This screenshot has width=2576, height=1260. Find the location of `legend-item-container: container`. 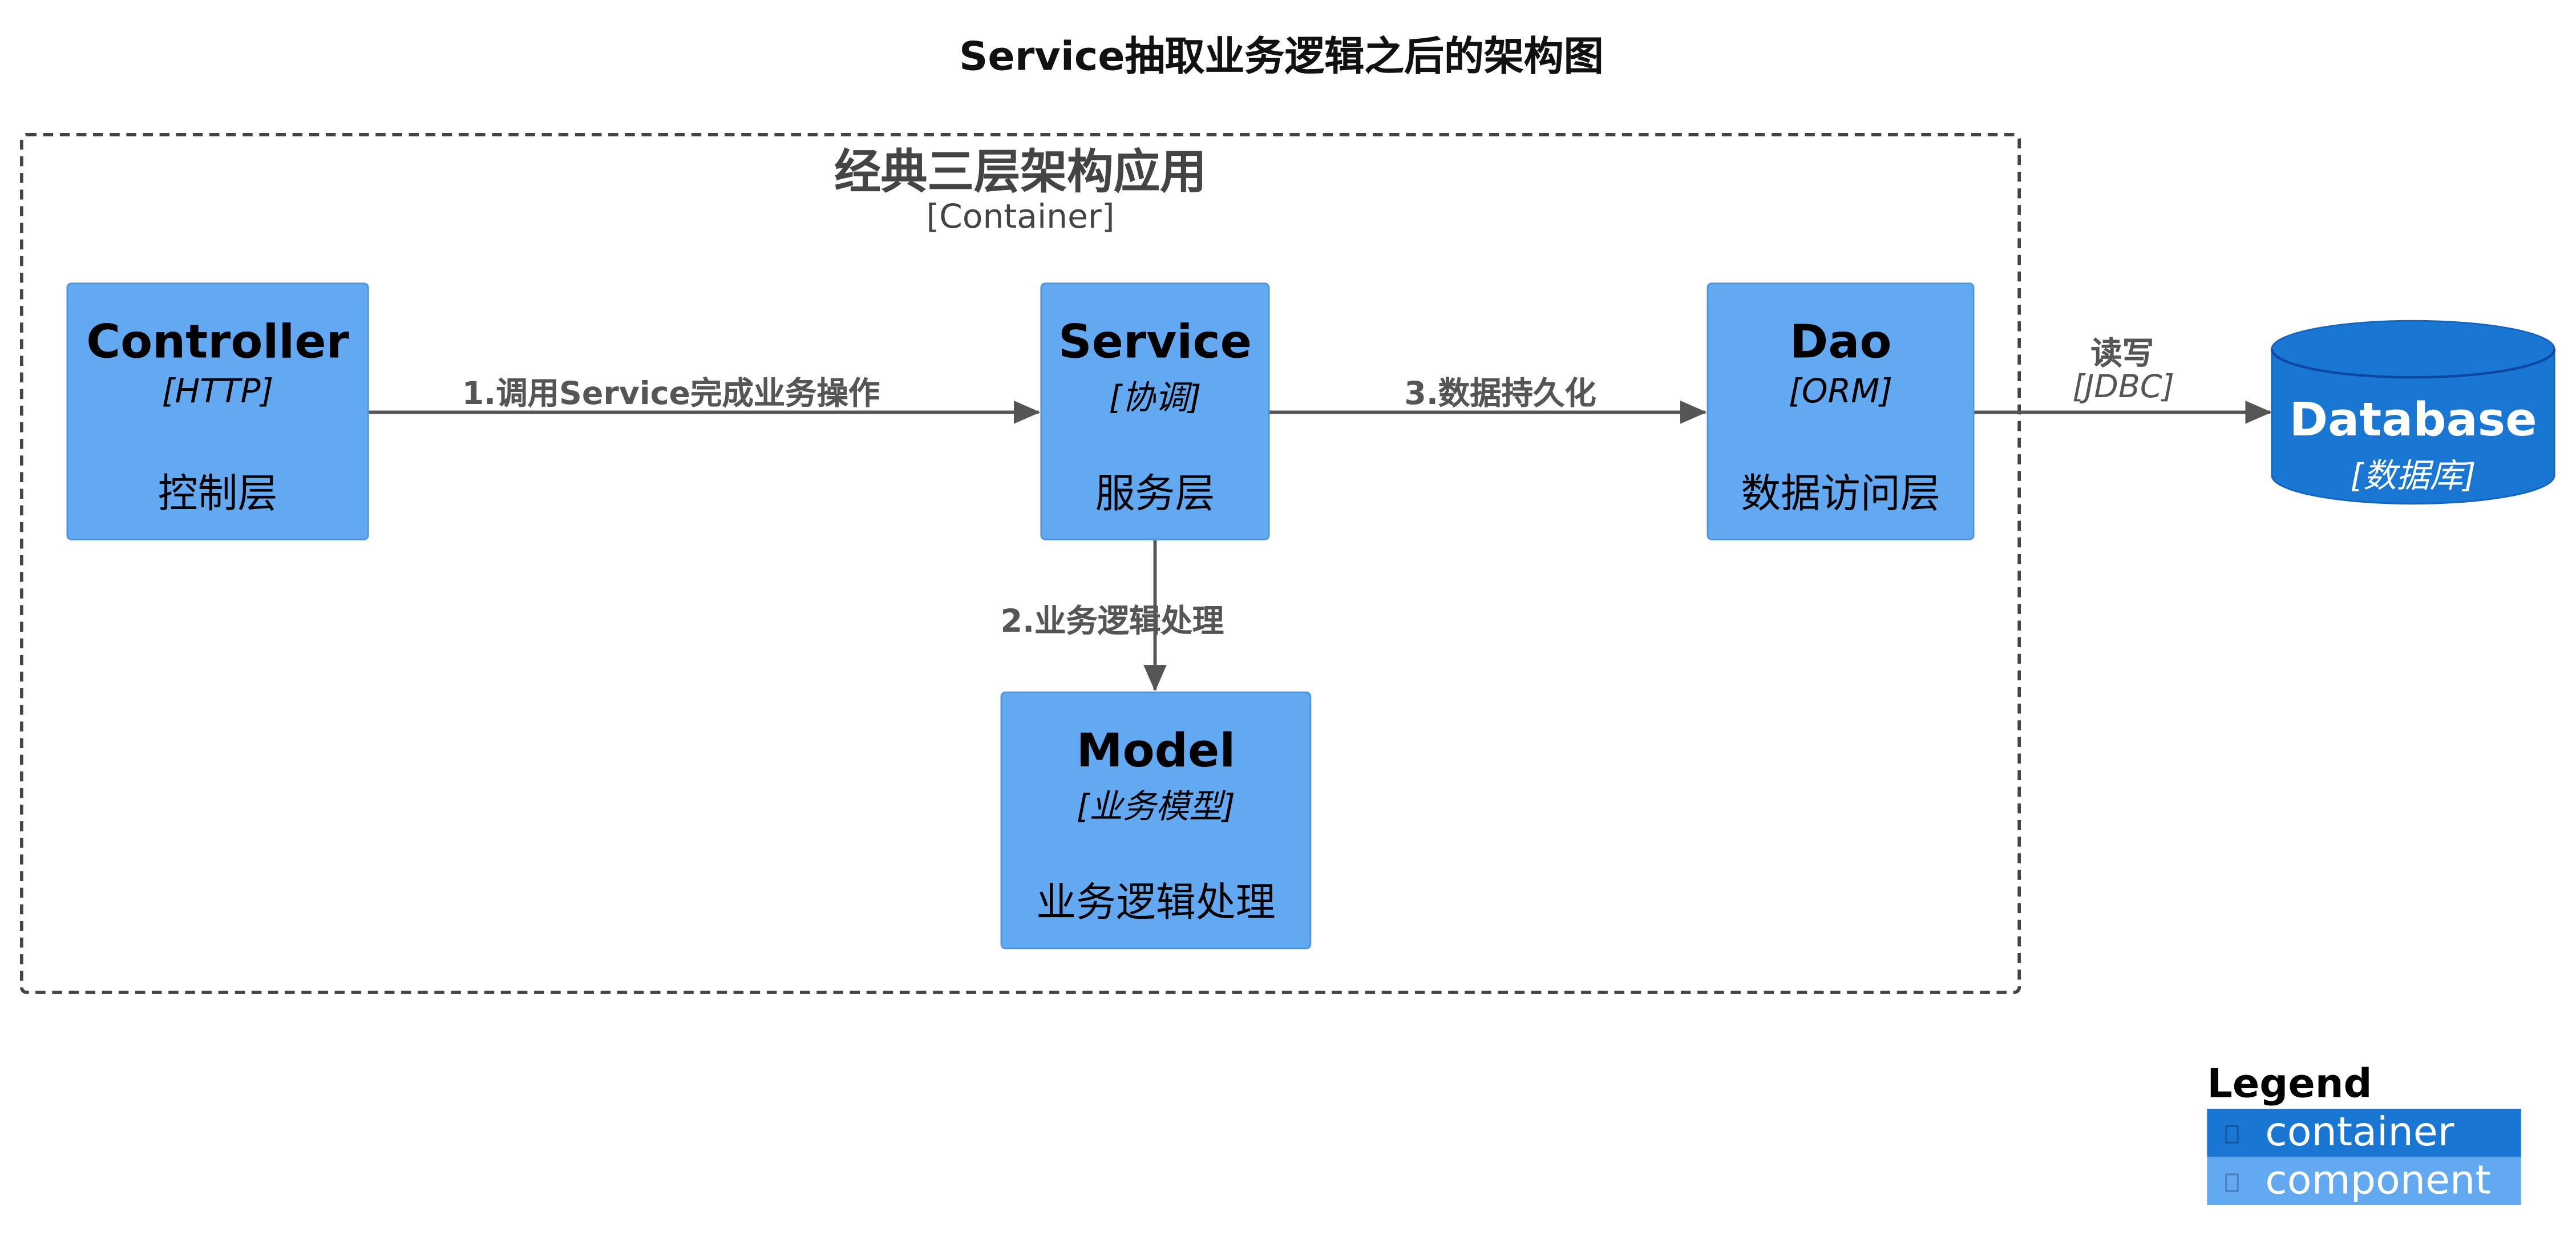

legend-item-container: container is located at coordinates (2364, 1132).